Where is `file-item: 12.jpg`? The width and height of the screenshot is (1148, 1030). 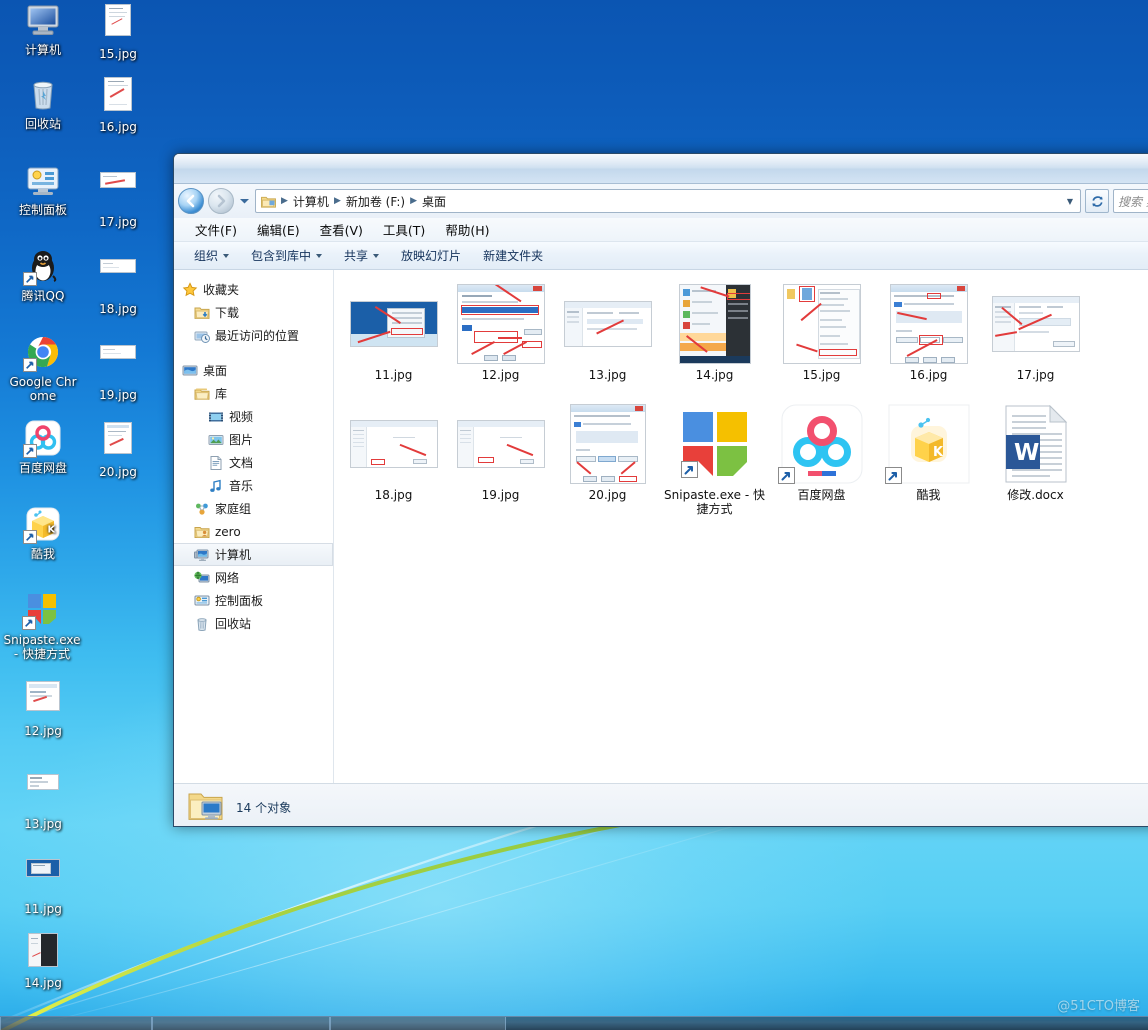 file-item: 12.jpg is located at coordinates (500, 340).